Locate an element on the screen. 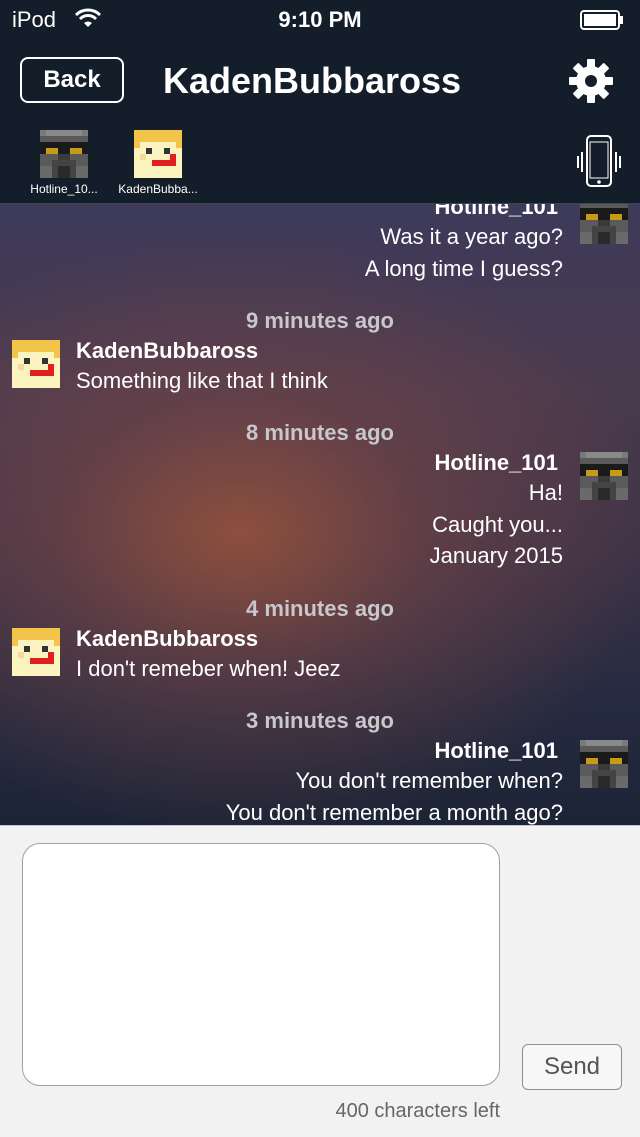 This screenshot has width=640, height=1137. message-text: You don't remember when? is located at coordinates (429, 780).